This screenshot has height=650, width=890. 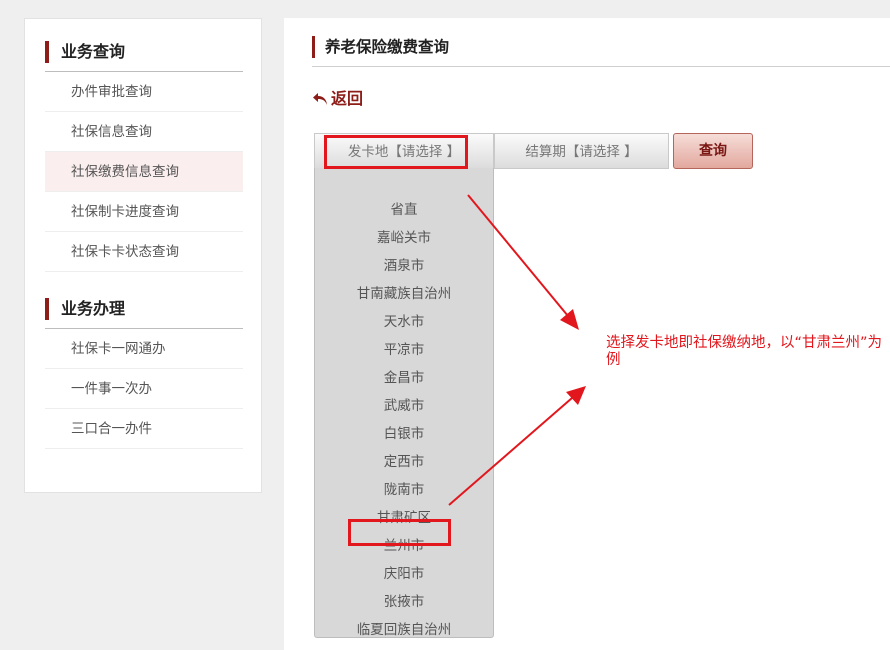 I want to click on highlight-box-card-location, so click(x=396, y=152).